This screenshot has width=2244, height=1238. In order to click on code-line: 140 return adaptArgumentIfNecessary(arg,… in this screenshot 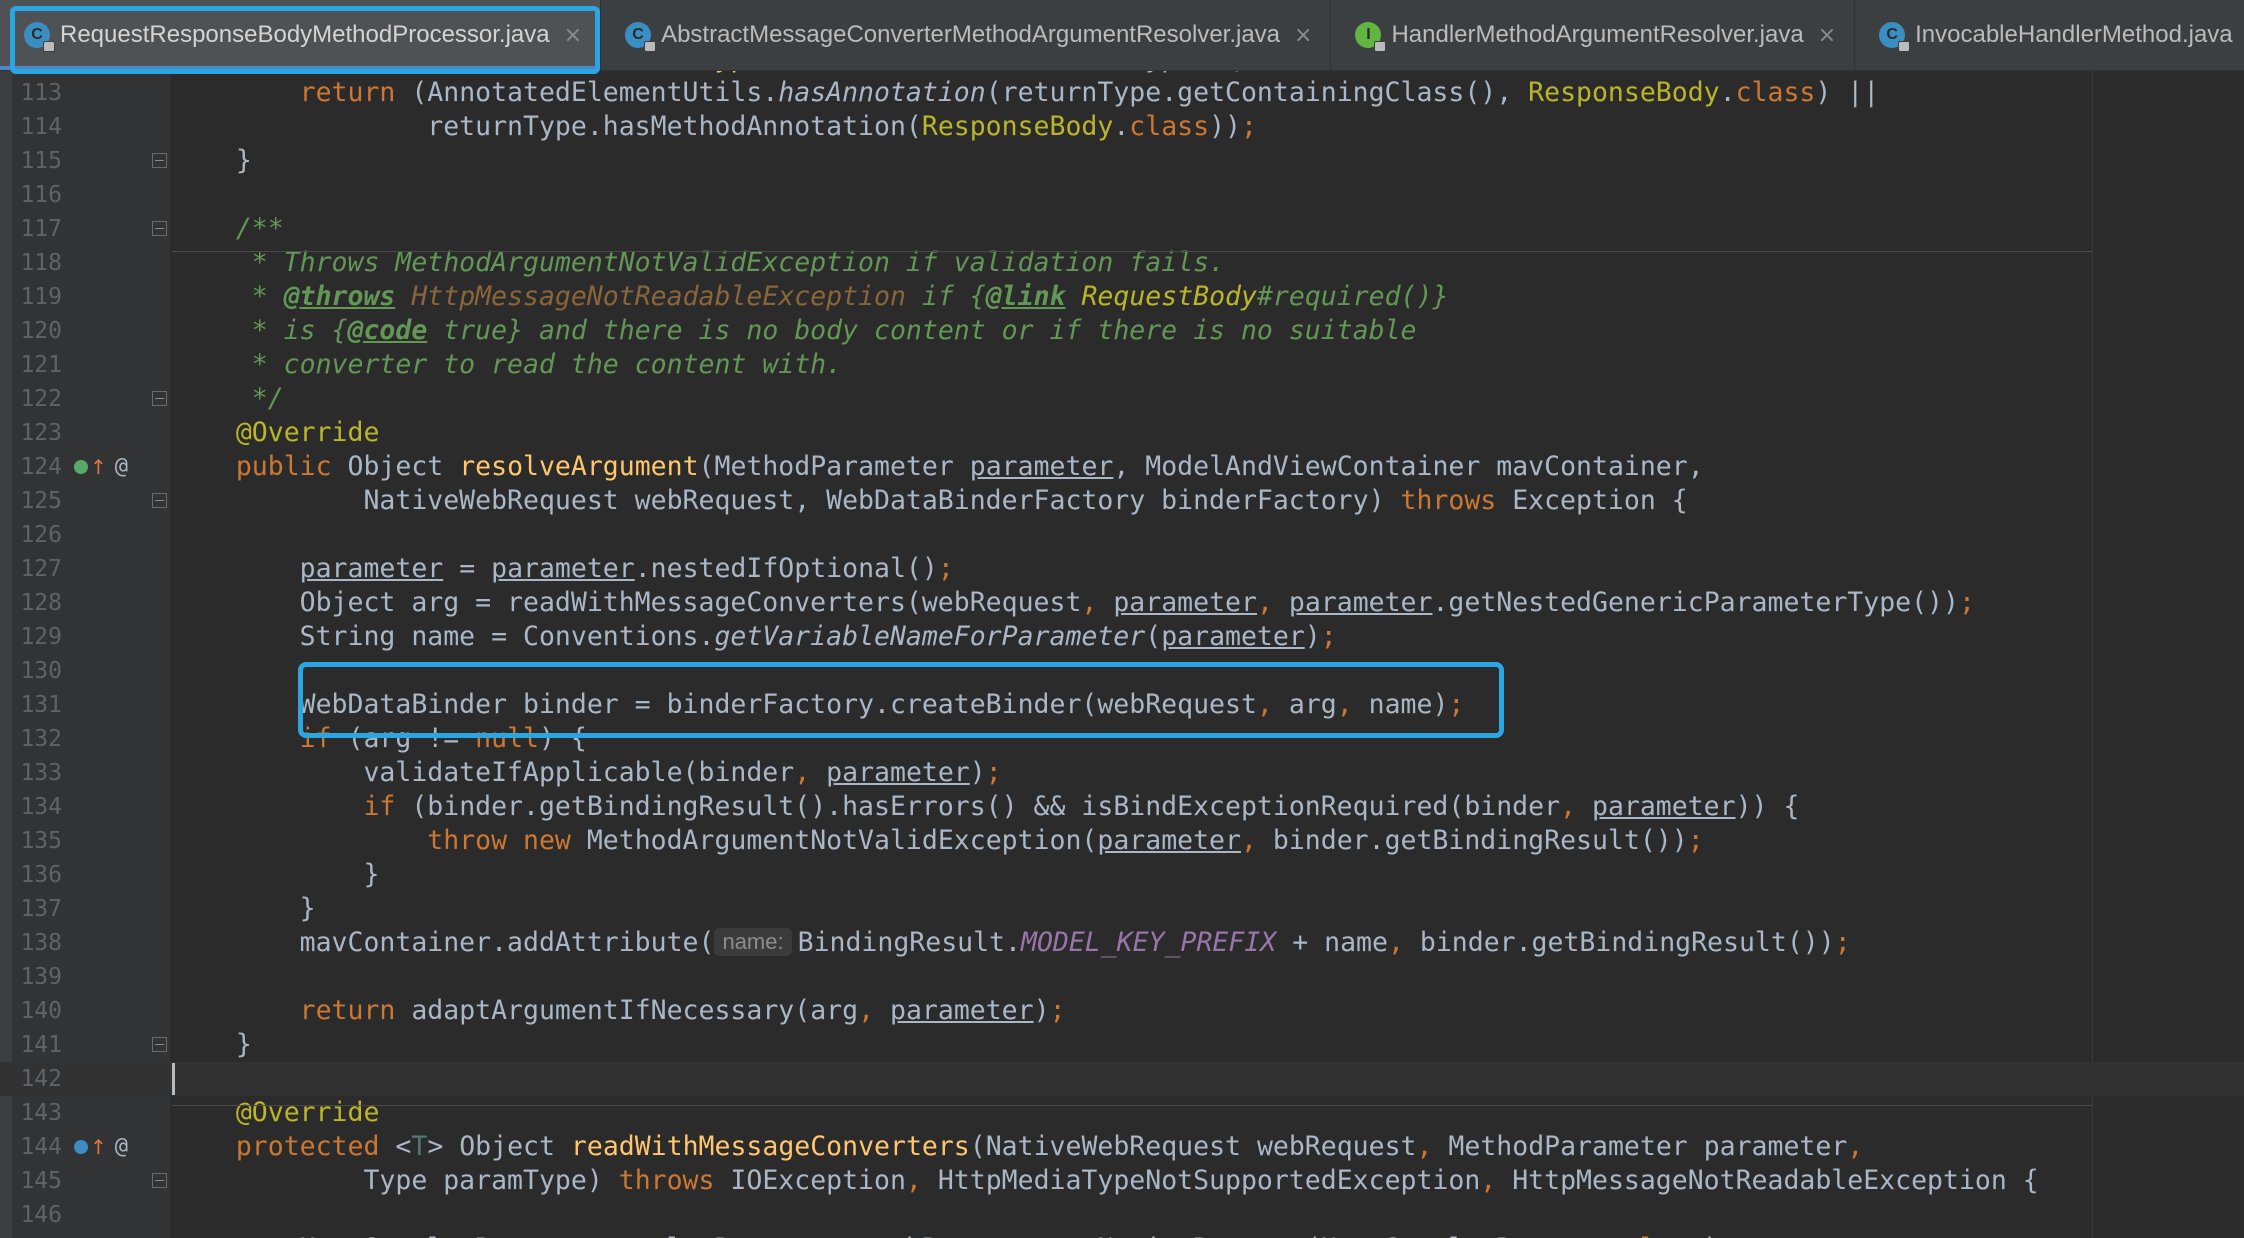, I will do `click(1122, 1011)`.